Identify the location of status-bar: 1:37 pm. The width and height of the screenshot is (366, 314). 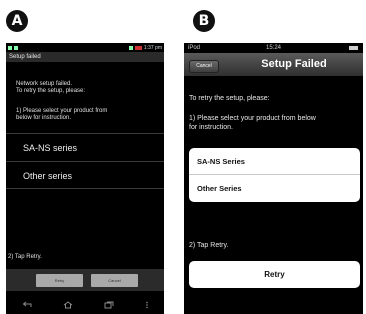
(85, 47).